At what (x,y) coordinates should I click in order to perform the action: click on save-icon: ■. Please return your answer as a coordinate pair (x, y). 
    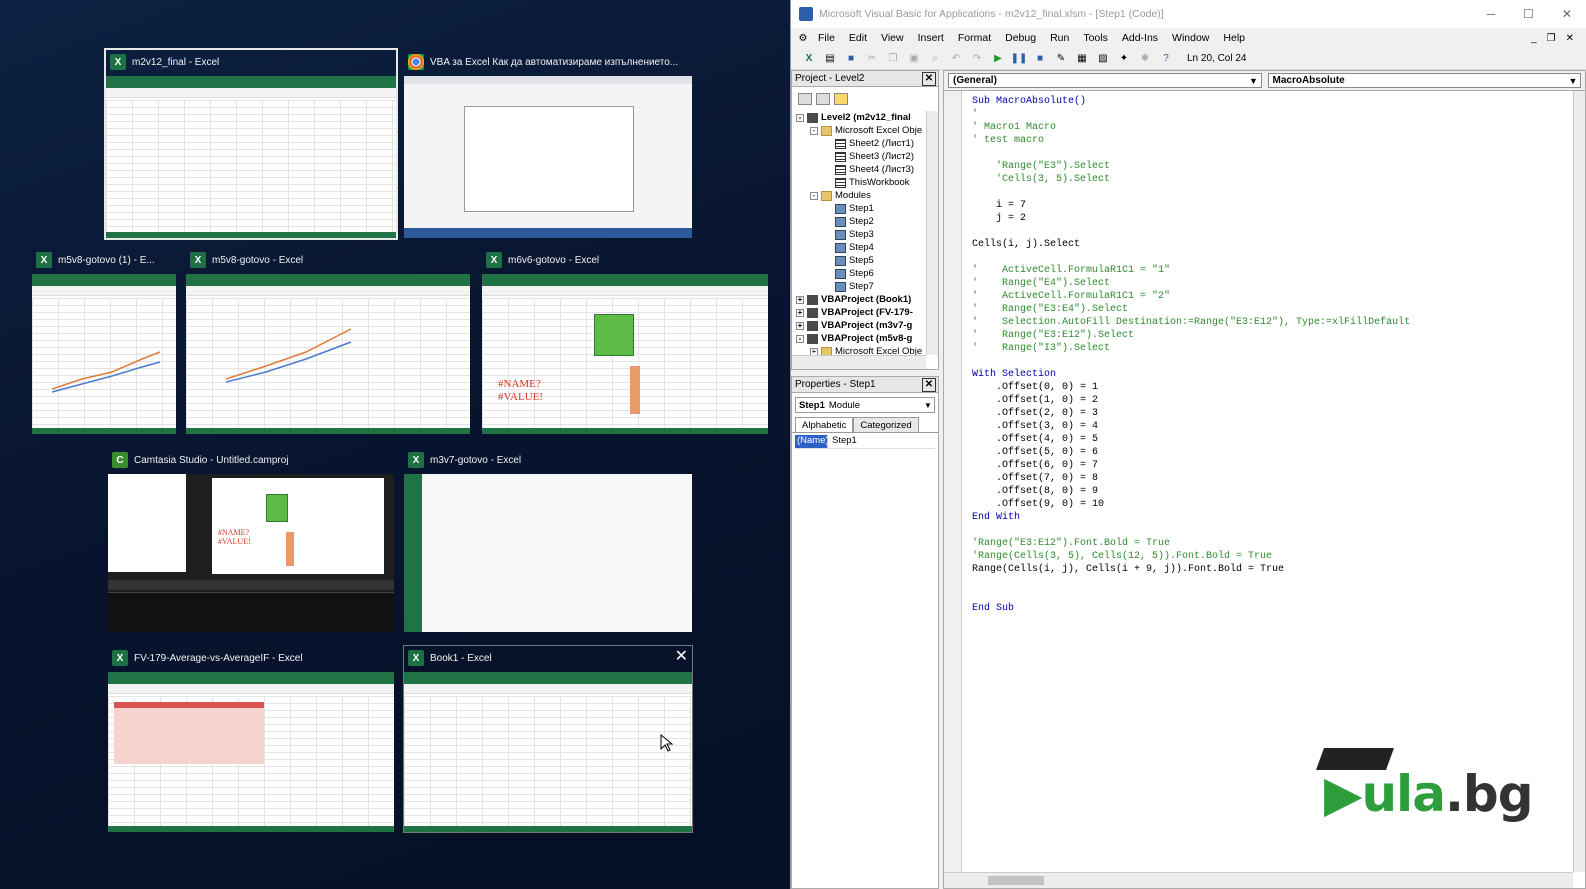
    Looking at the image, I should click on (851, 59).